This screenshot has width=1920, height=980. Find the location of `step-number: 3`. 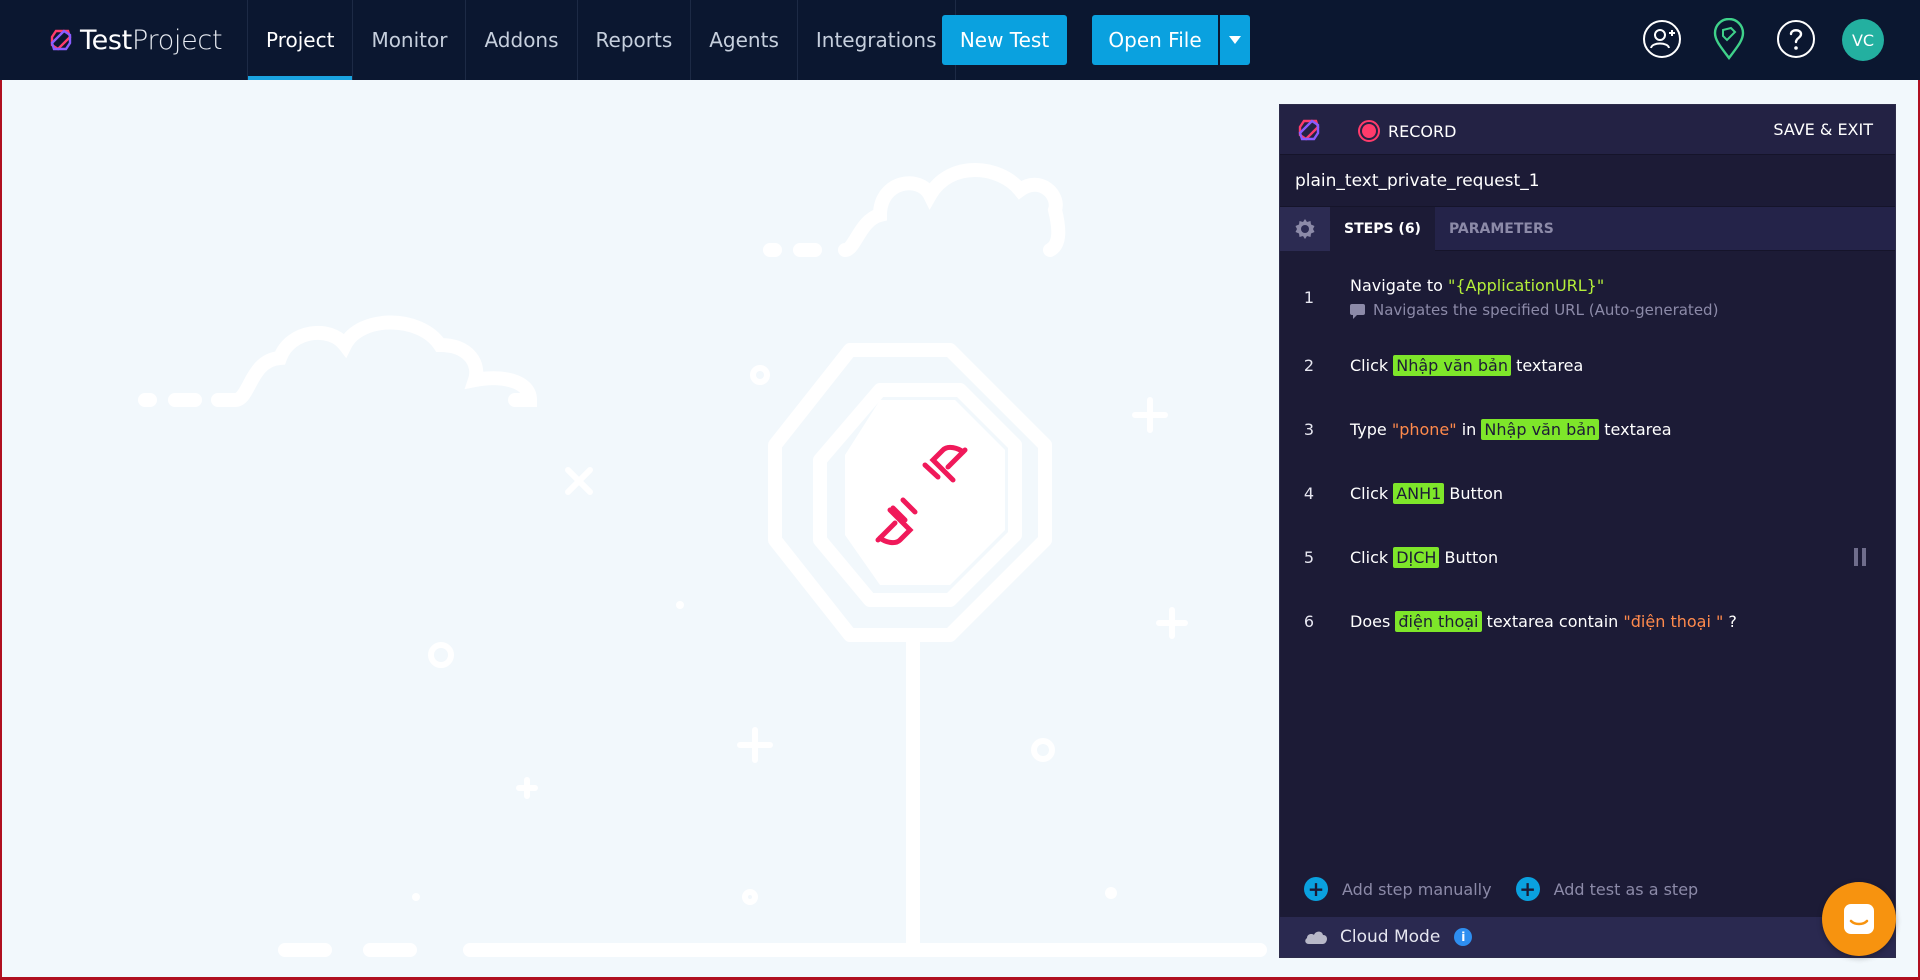

step-number: 3 is located at coordinates (1309, 429).